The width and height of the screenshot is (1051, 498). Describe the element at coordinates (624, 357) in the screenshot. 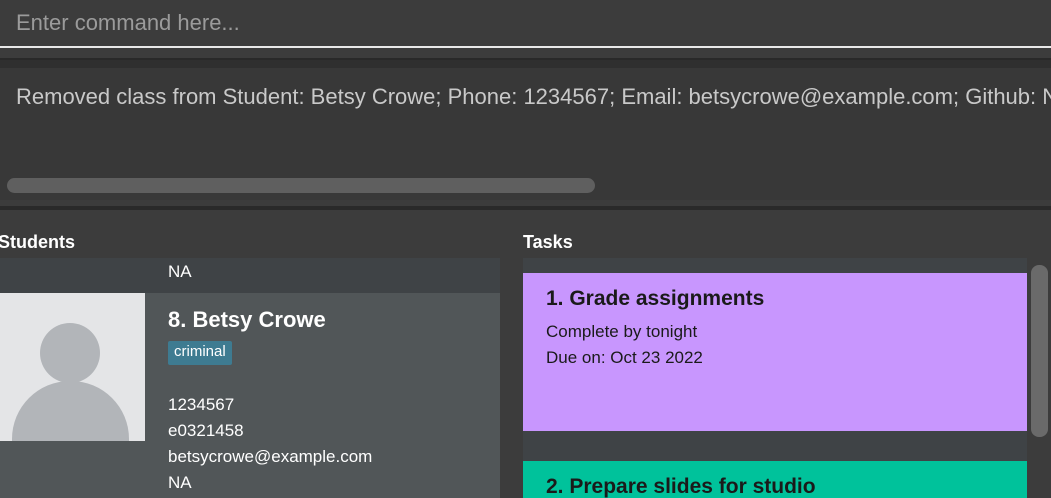

I see `task-due-date: Due on: Oct 23 2022` at that location.